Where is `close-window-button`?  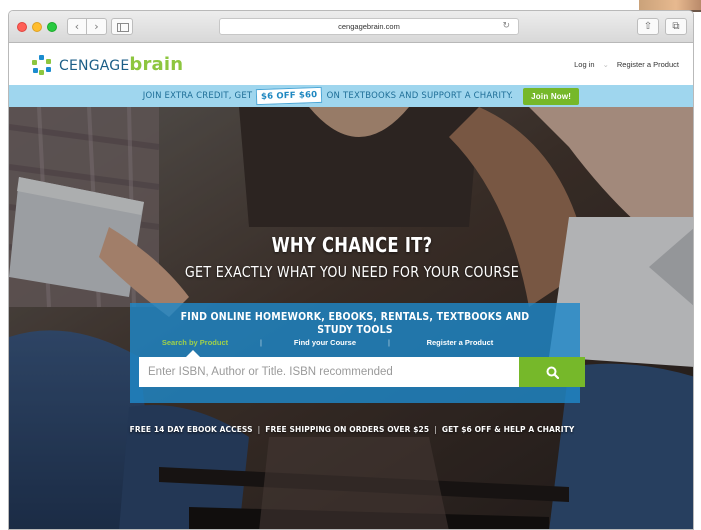 close-window-button is located at coordinates (22, 27).